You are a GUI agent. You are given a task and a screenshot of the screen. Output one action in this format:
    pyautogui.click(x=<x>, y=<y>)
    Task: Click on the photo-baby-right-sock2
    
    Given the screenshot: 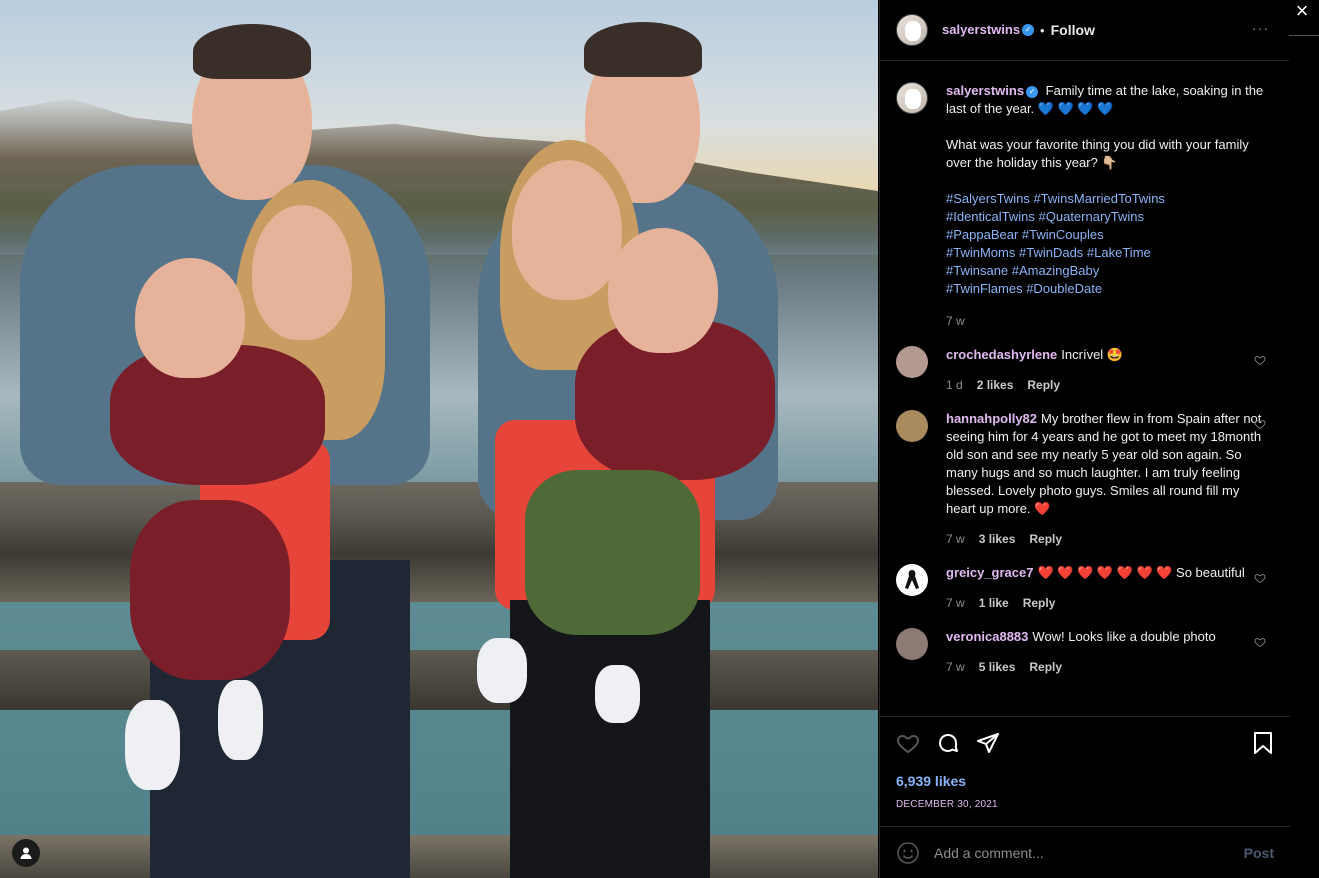 What is the action you would take?
    pyautogui.click(x=617, y=694)
    